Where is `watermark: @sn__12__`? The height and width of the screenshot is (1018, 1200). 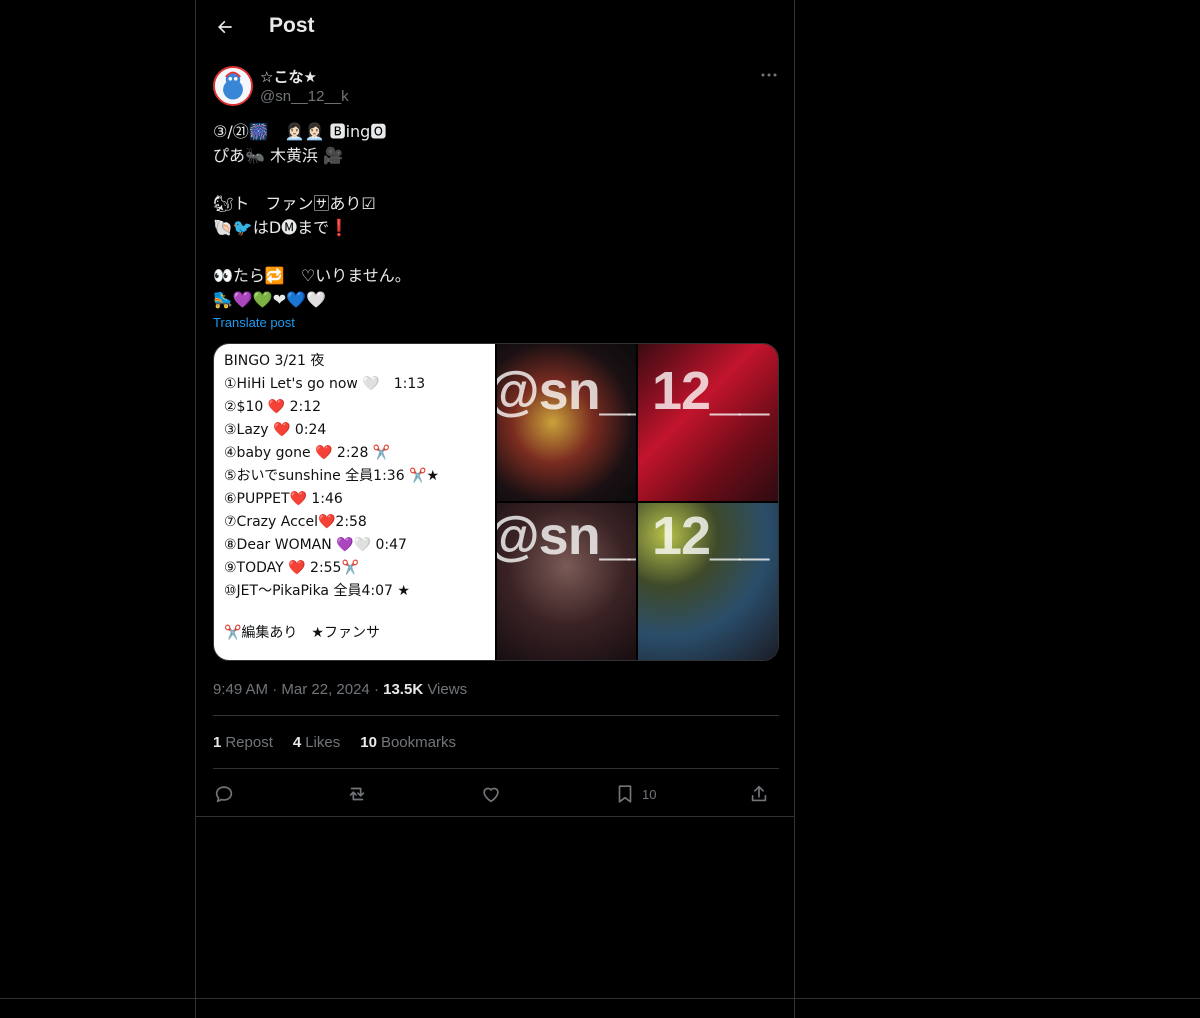
watermark: @sn__12__ is located at coordinates (566, 391).